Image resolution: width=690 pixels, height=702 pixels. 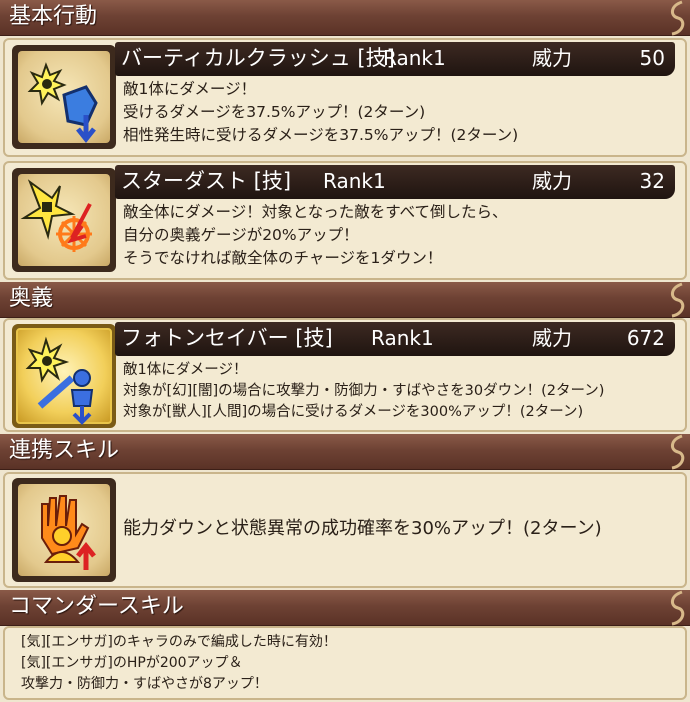 I want to click on commander-line: [気][エンサガ]のHPが200アップ＆, so click(x=132, y=663).